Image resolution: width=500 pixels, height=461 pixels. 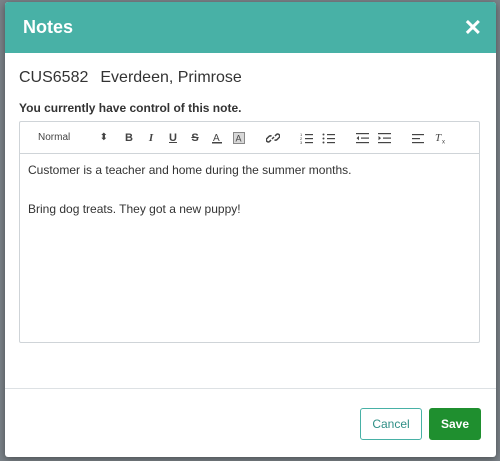 What do you see at coordinates (73, 137) in the screenshot?
I see `format-select: Normal ⬍` at bounding box center [73, 137].